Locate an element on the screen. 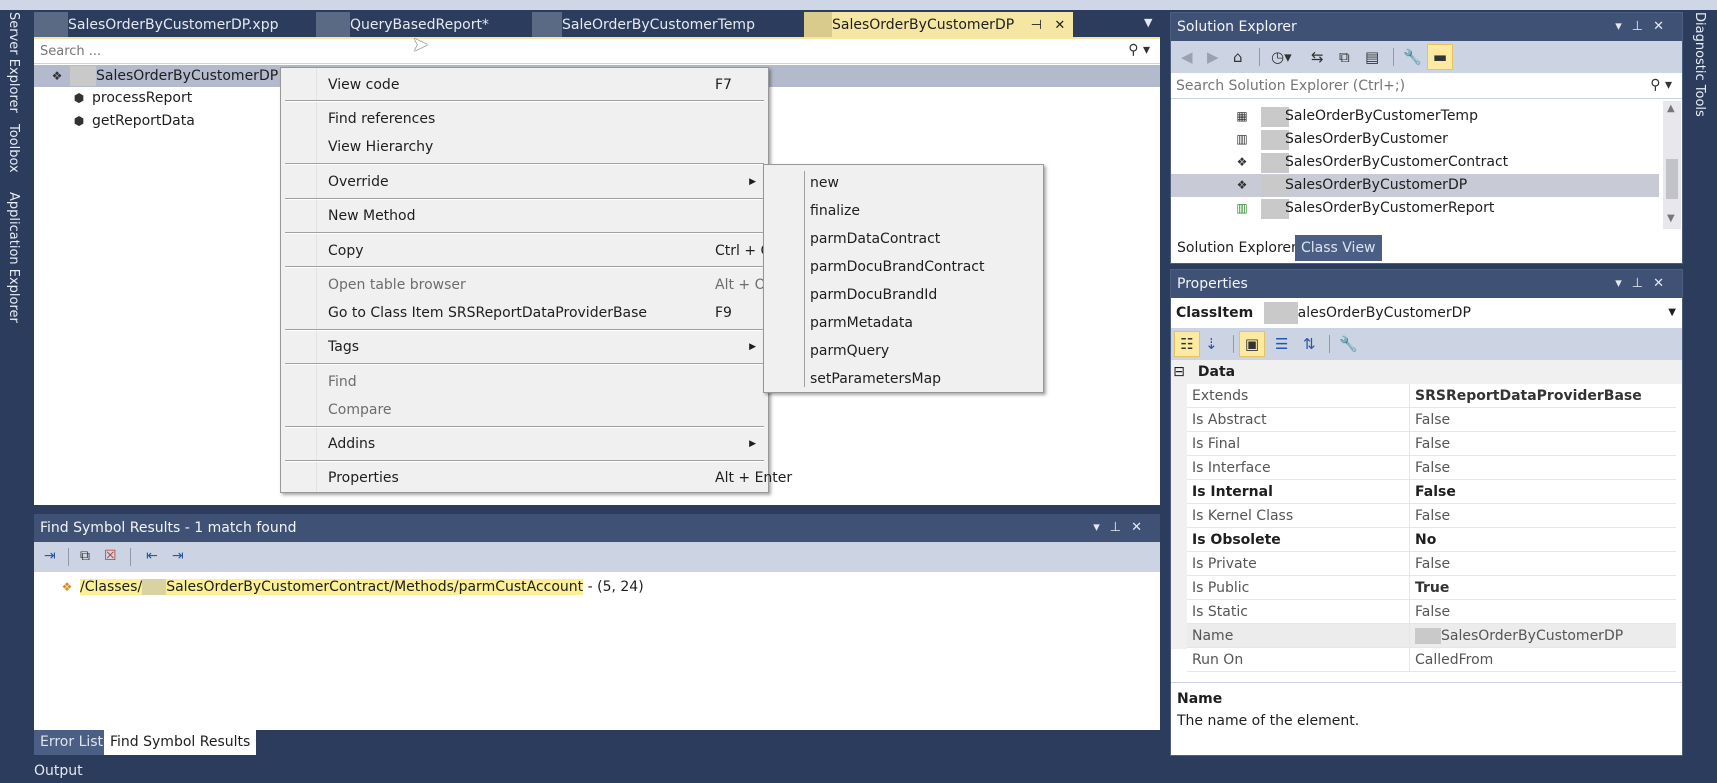  solution-item: ❖ SalesOrderByCustomerContract is located at coordinates (1415, 162).